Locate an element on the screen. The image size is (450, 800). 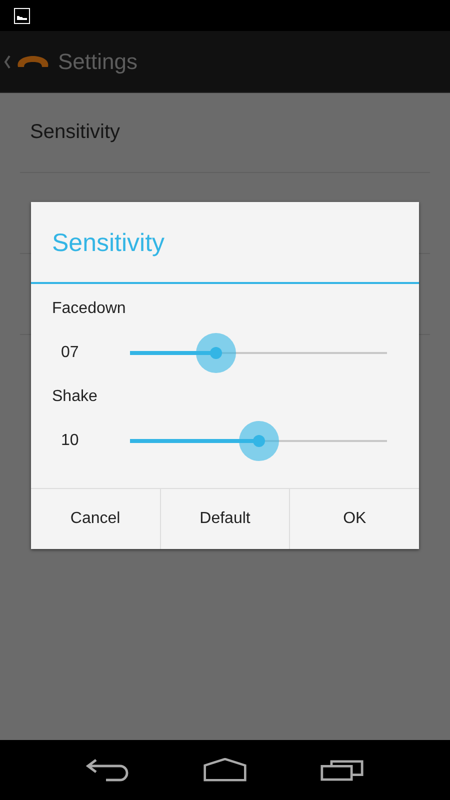
dialog-button: Default is located at coordinates (225, 519).